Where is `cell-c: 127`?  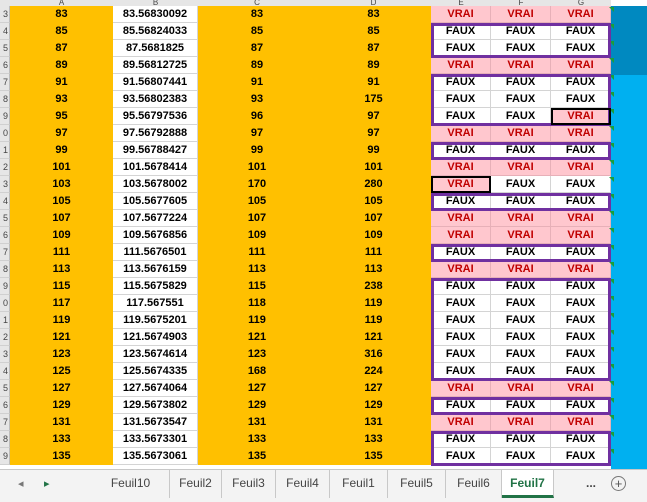 cell-c: 127 is located at coordinates (257, 388).